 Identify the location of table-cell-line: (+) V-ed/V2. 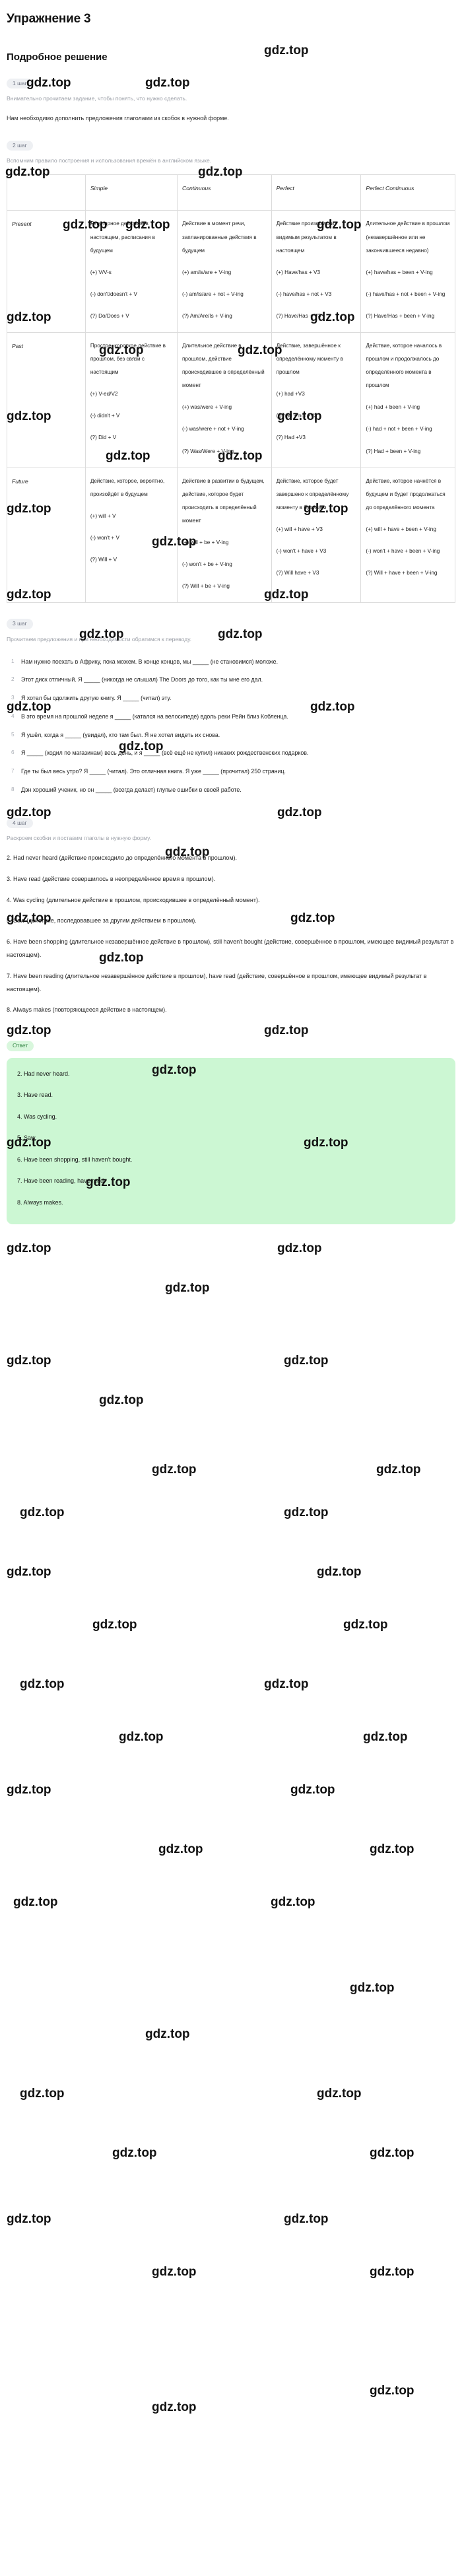
(104, 395).